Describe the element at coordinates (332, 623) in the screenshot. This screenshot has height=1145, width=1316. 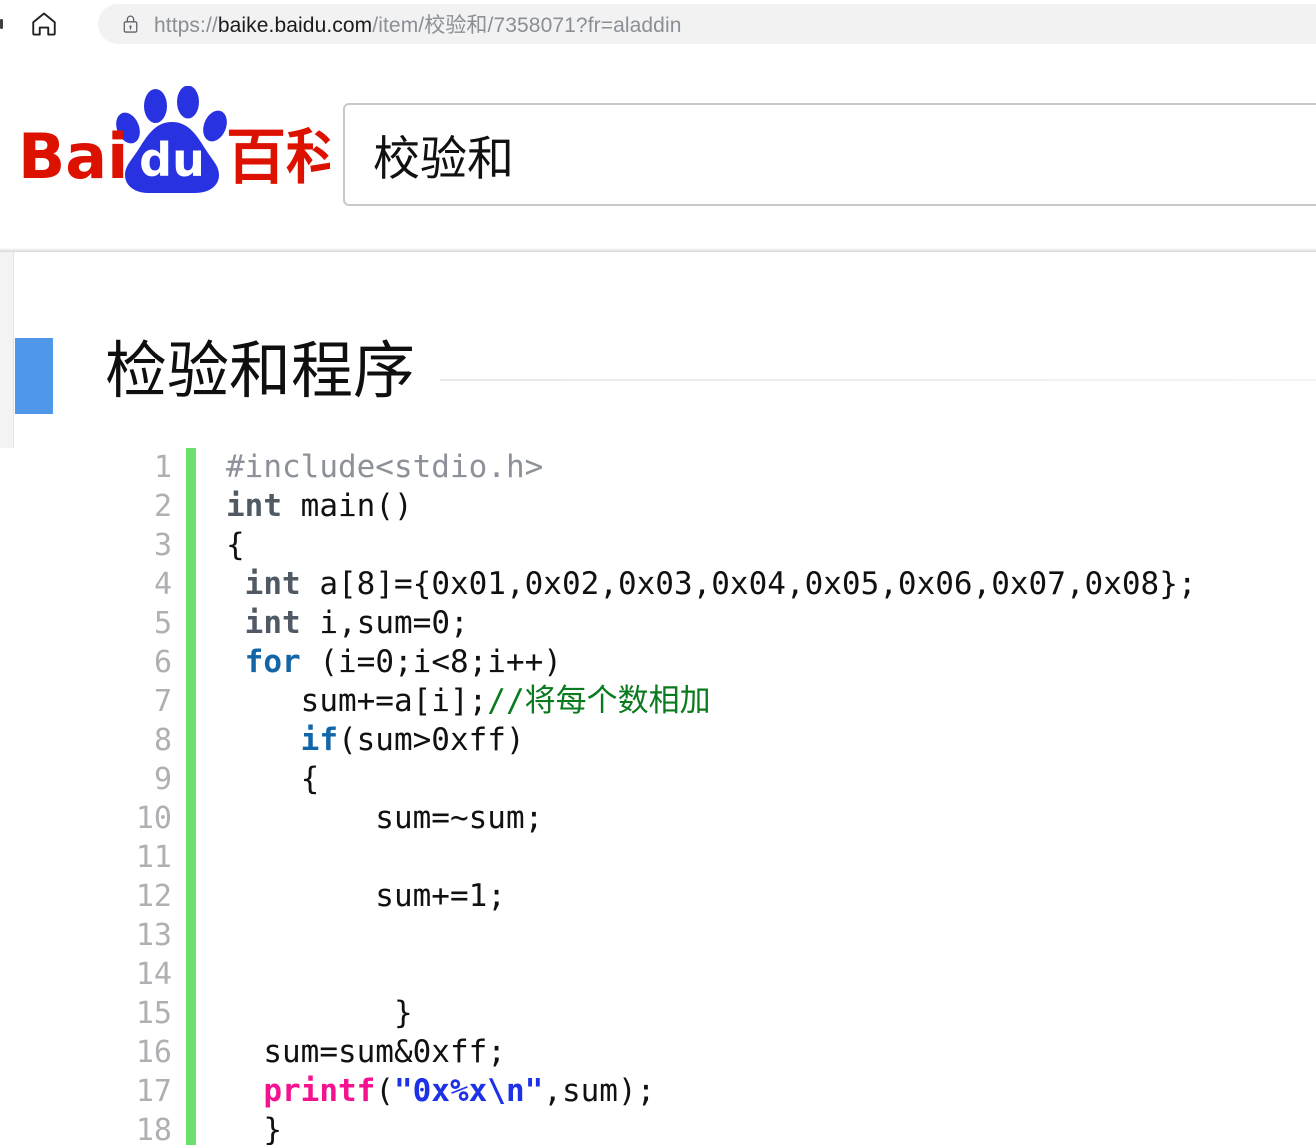
I see `code-line-text: int i,sum=0;` at that location.